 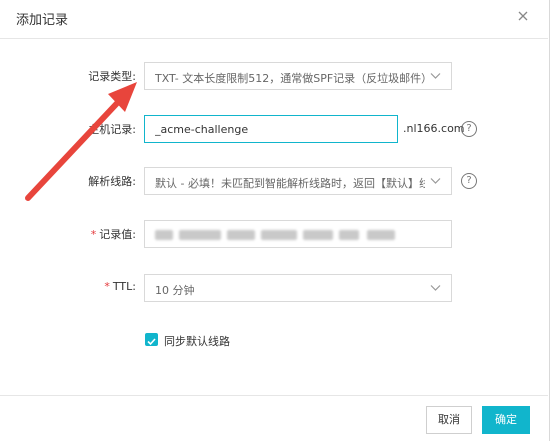 I want to click on check-icon, so click(x=151, y=342).